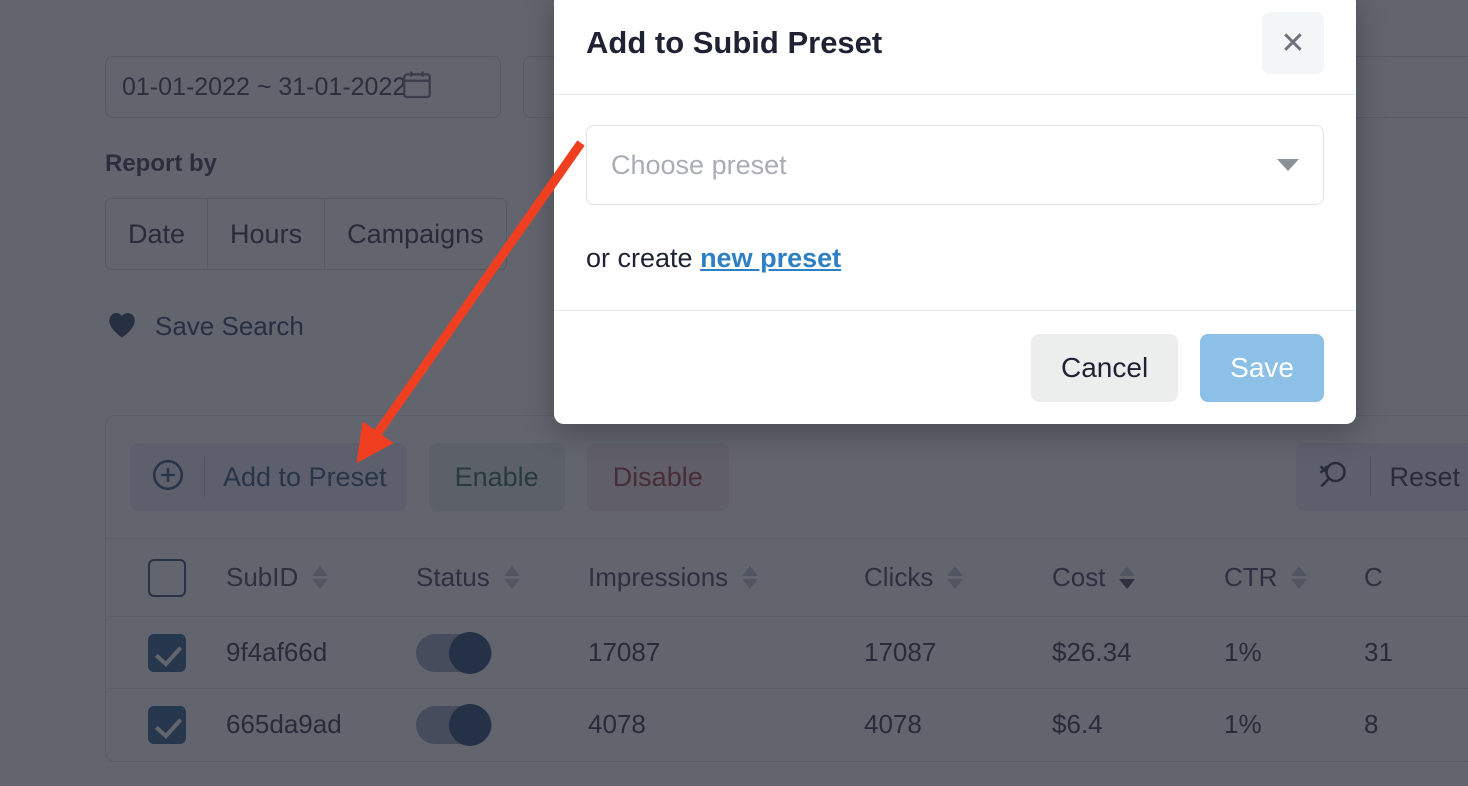 This screenshot has width=1468, height=786. What do you see at coordinates (955, 47) in the screenshot?
I see `dialog-header: Add to Subid Preset ✕` at bounding box center [955, 47].